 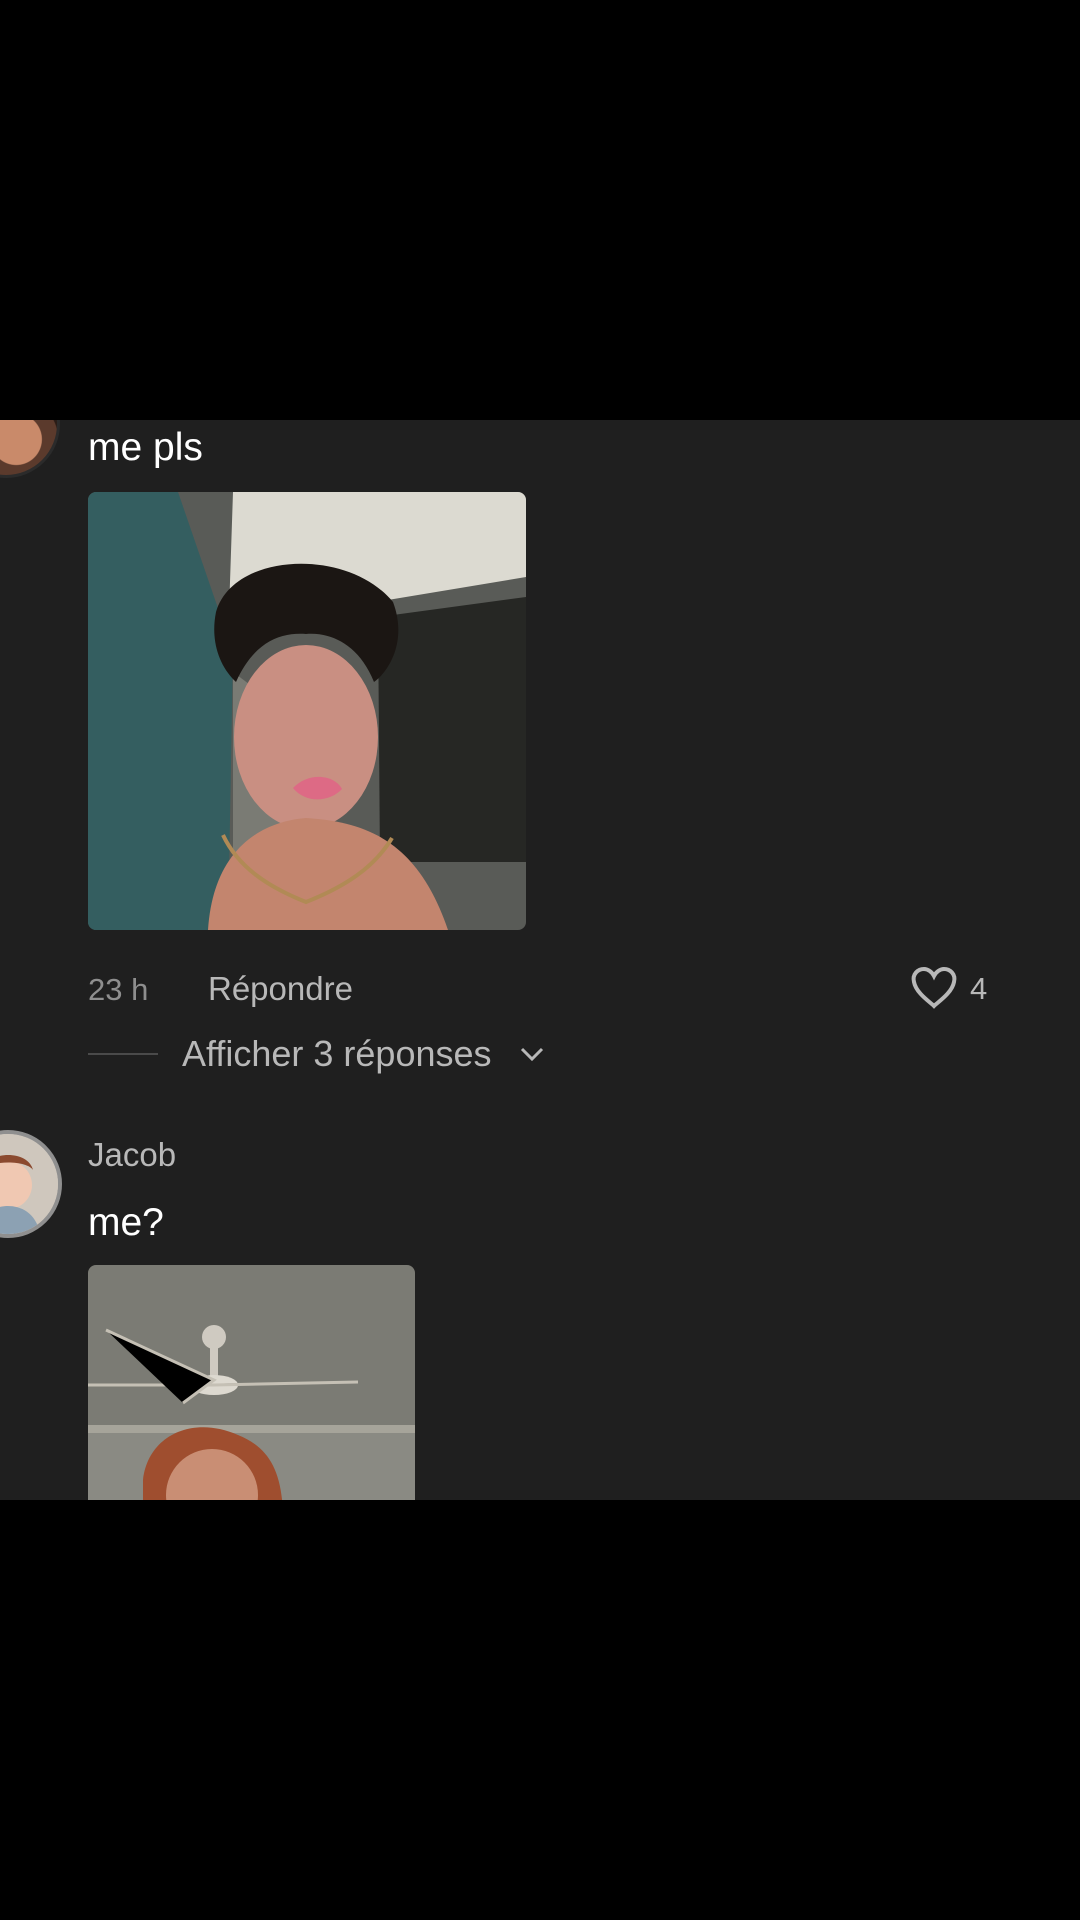 I want to click on comment-avatar, so click(x=30, y=449).